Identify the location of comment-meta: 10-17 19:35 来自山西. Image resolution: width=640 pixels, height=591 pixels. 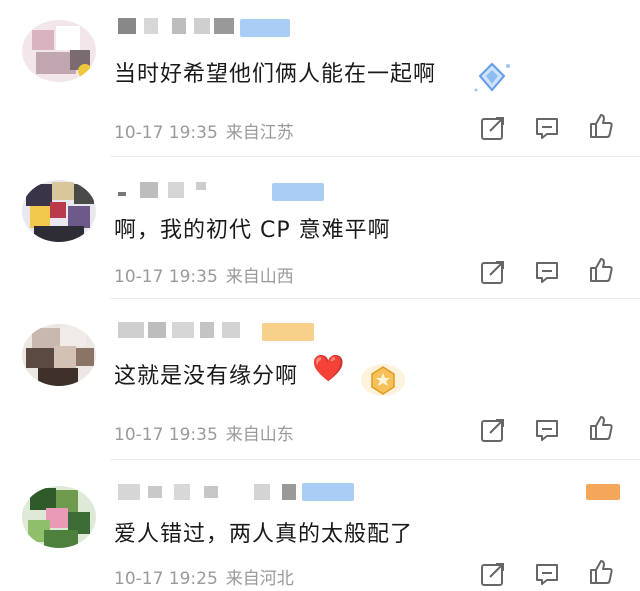
(208, 274).